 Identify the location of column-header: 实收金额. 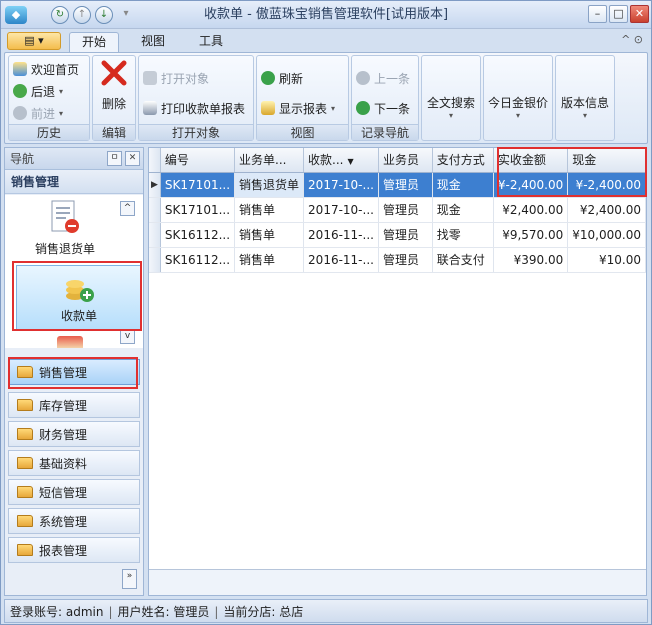
(531, 160).